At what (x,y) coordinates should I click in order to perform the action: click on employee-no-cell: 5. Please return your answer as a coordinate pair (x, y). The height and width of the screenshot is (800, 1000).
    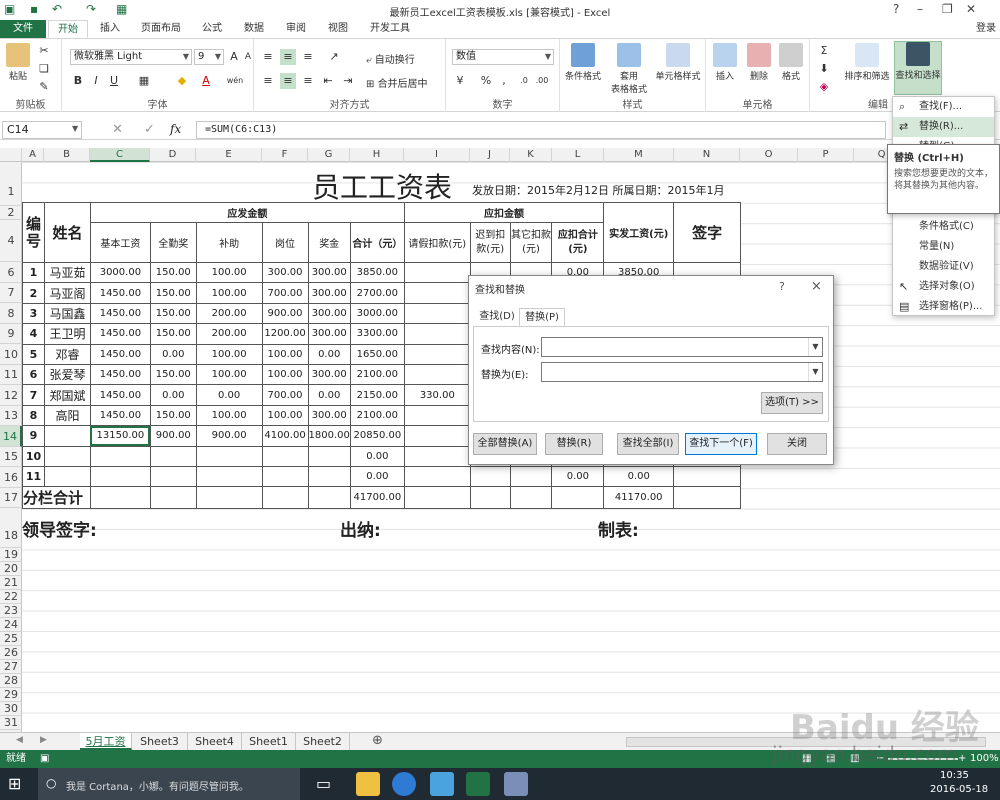
    Looking at the image, I should click on (33, 354).